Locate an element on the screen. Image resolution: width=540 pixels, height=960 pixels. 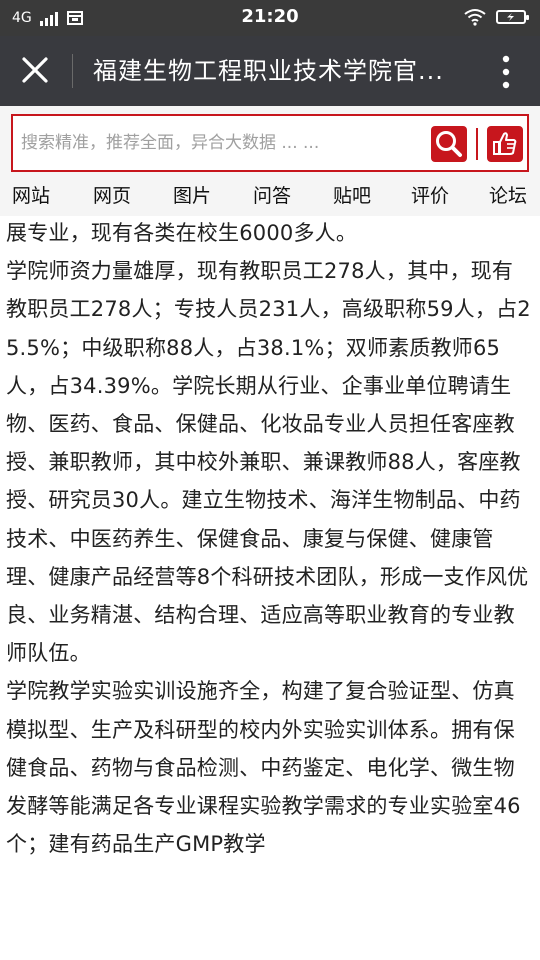
battery-icon is located at coordinates (512, 17).